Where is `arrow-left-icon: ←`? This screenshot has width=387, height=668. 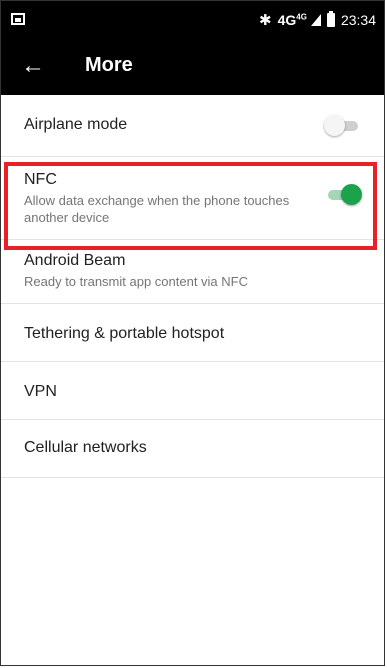
arrow-left-icon: ← is located at coordinates (33, 66).